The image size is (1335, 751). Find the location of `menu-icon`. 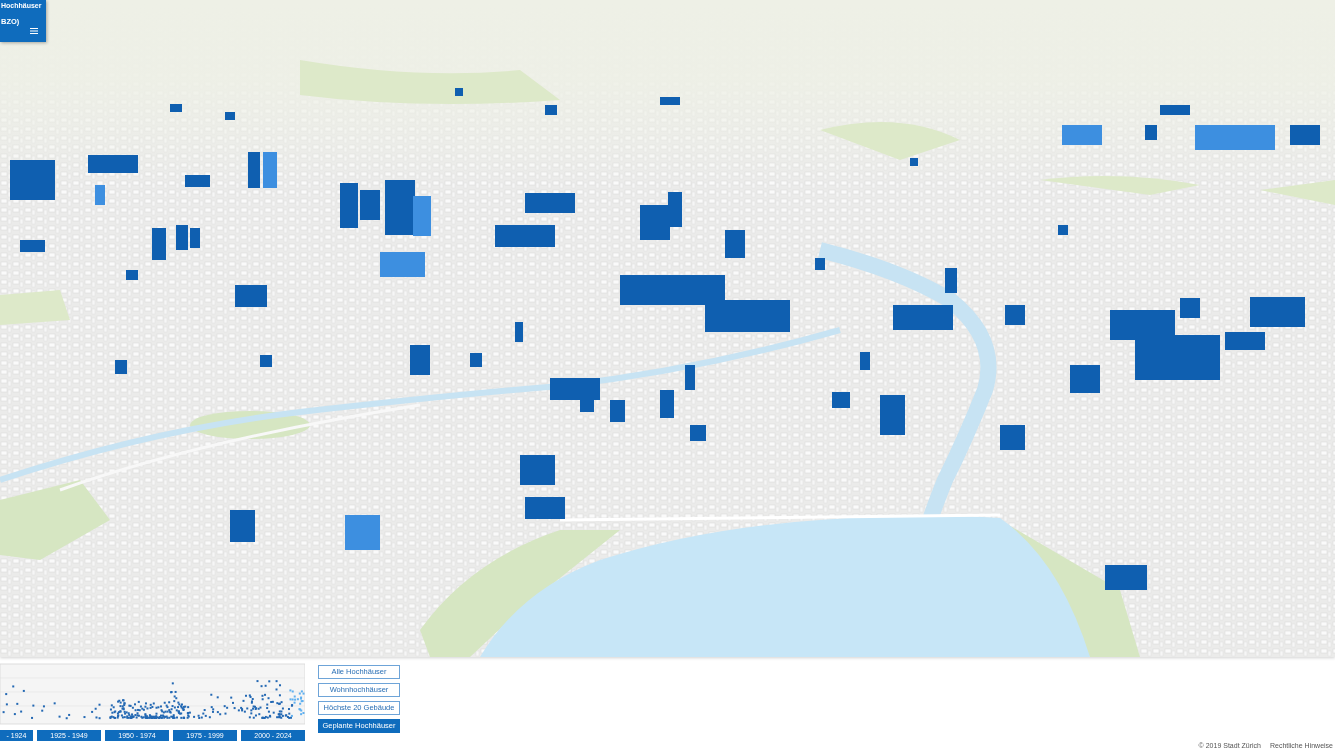

menu-icon is located at coordinates (34, 31).